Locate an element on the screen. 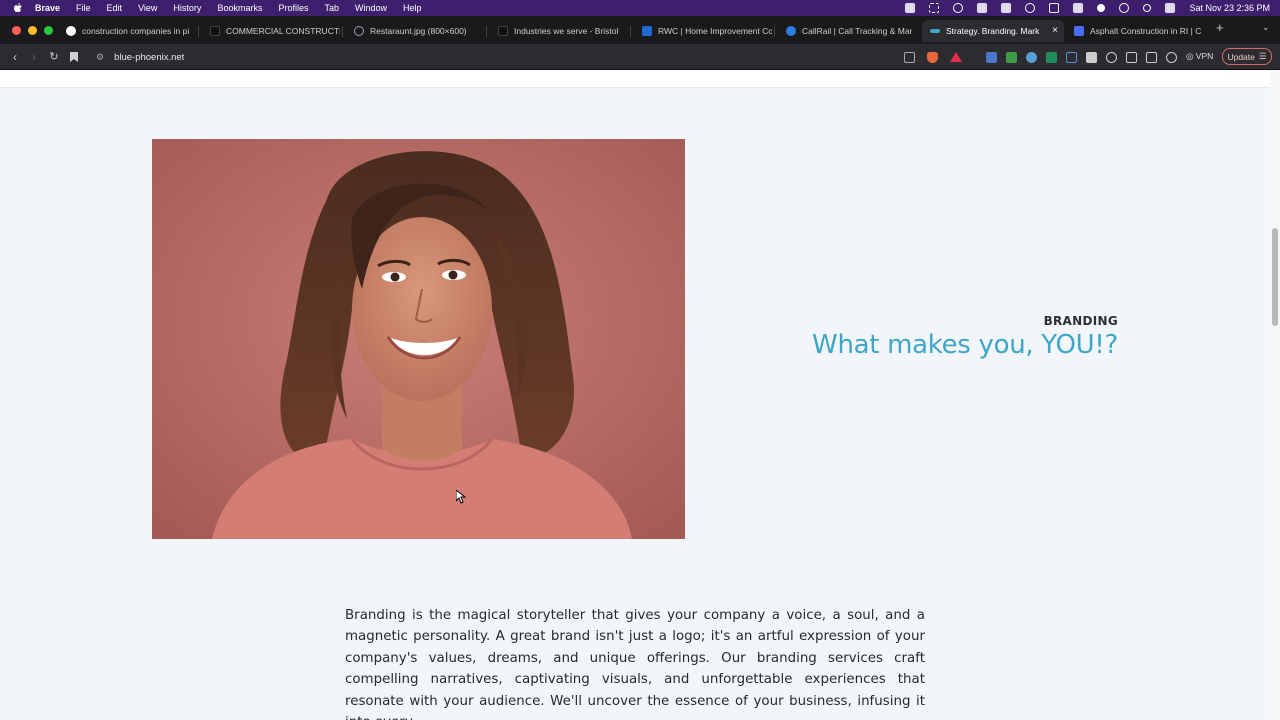  extensions-puzzle-icon is located at coordinates (1111, 57).